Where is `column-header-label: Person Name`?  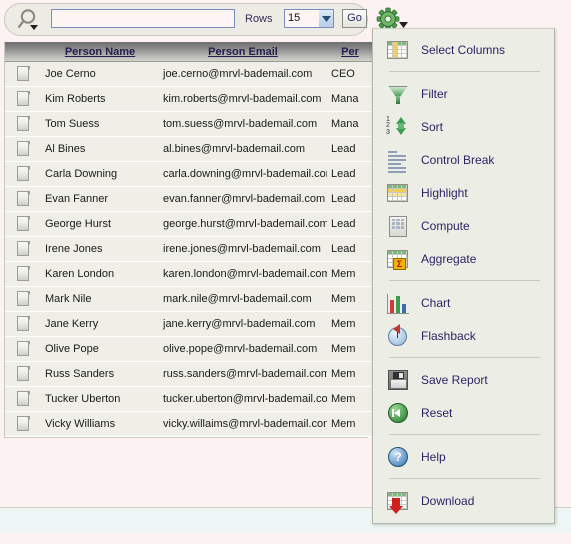
column-header-label: Person Name is located at coordinates (100, 52).